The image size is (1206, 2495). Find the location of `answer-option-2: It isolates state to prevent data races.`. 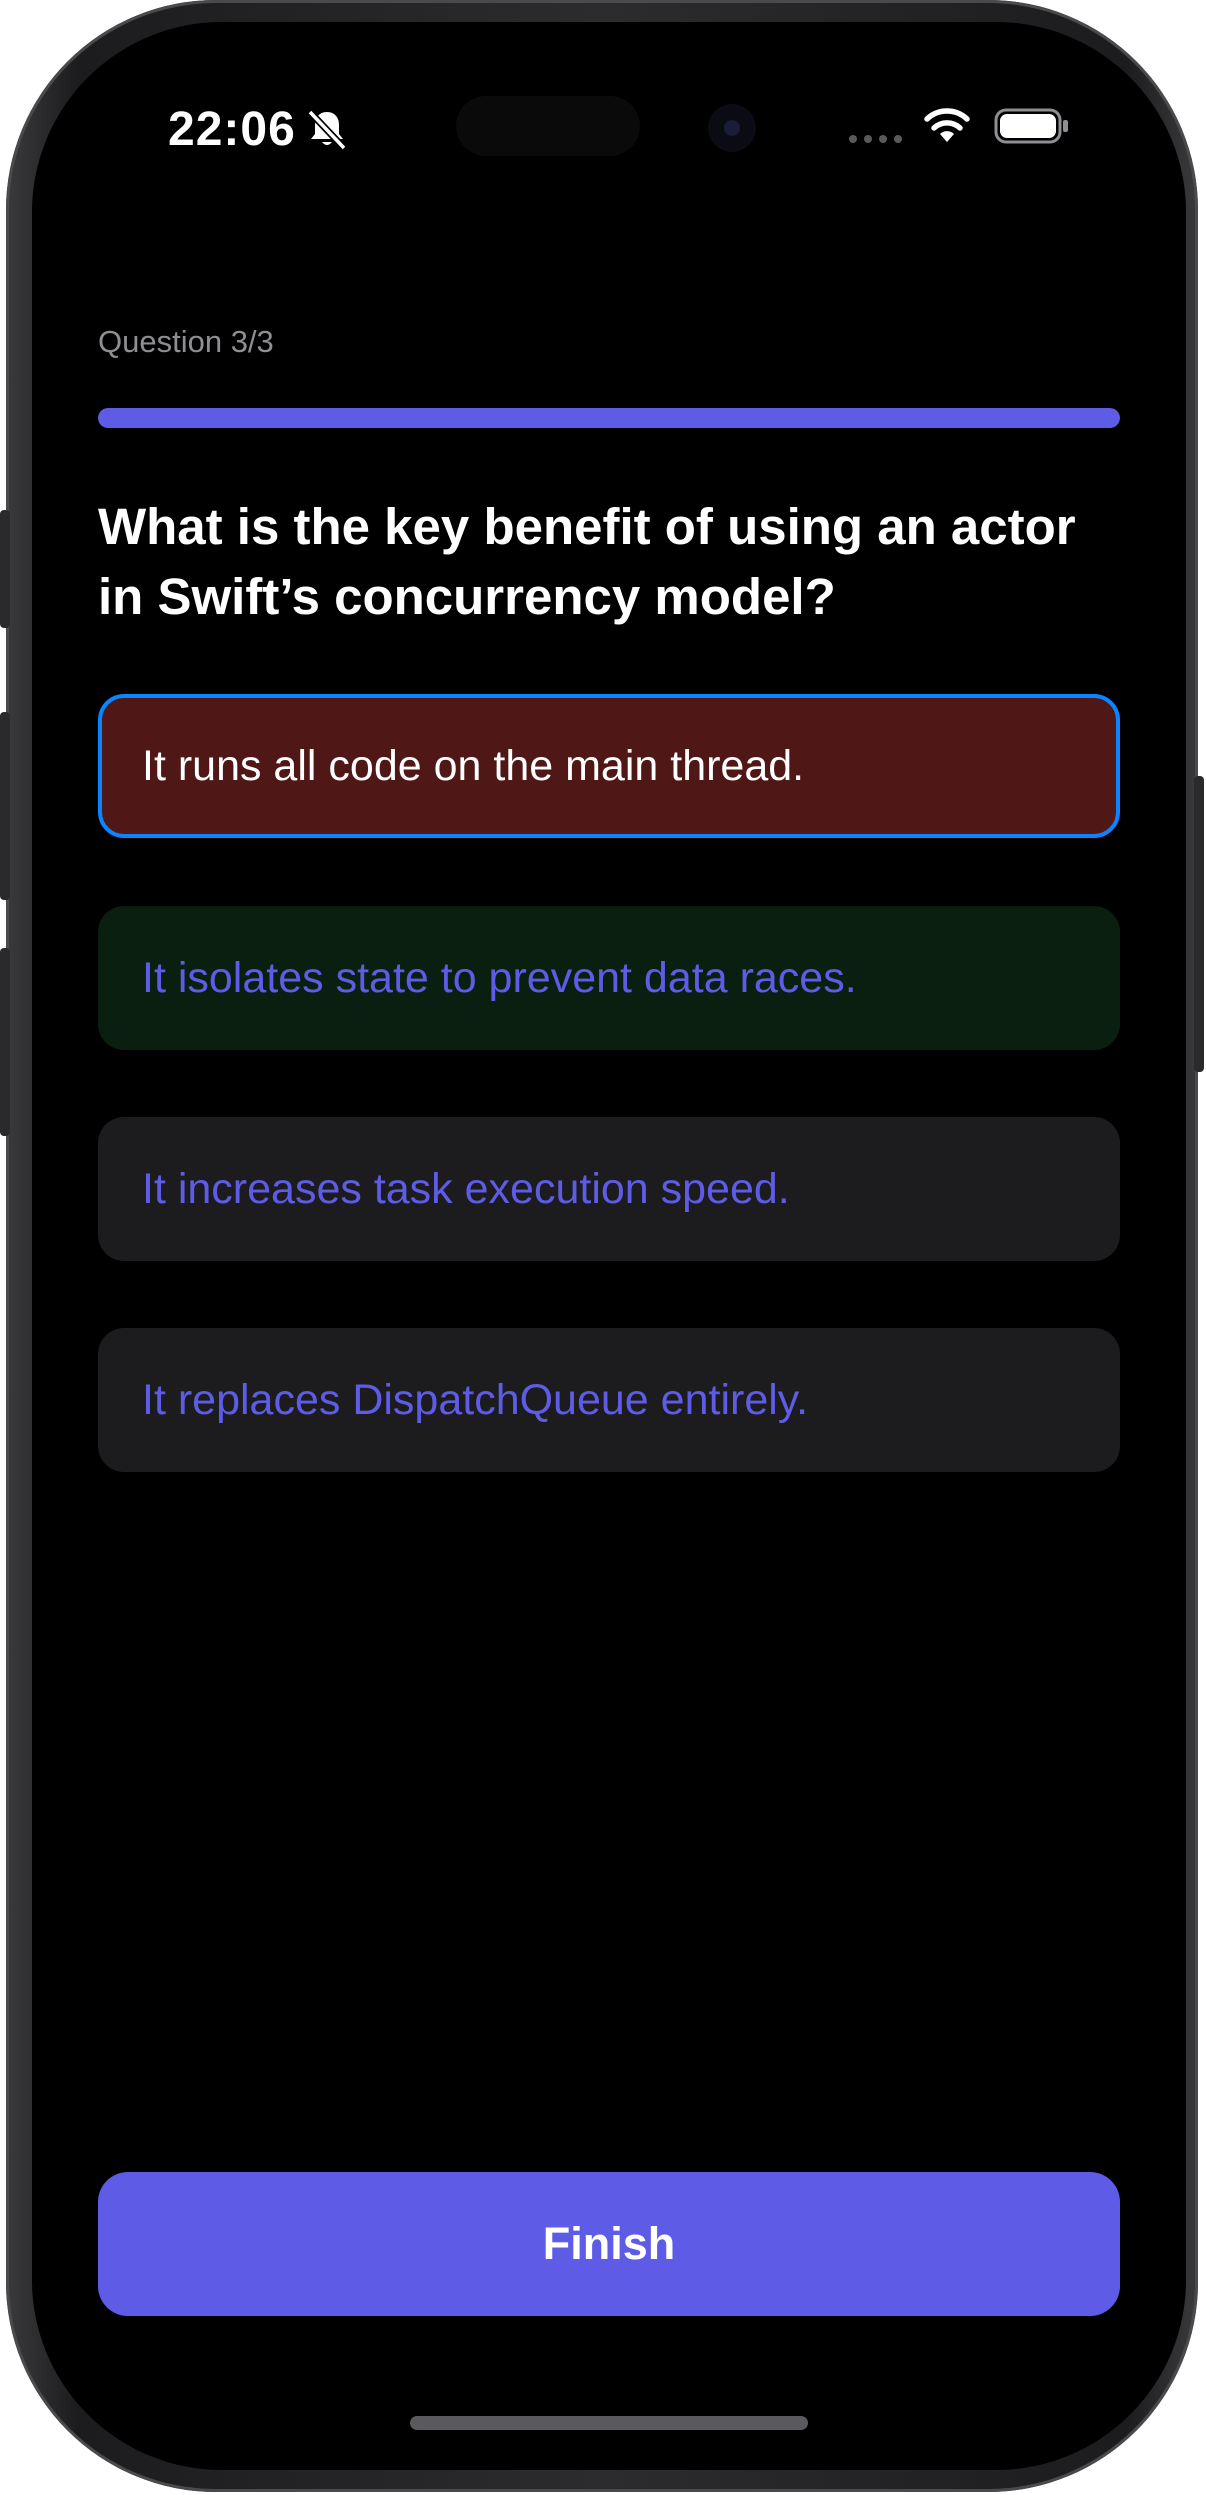

answer-option-2: It isolates state to prevent data races. is located at coordinates (609, 978).